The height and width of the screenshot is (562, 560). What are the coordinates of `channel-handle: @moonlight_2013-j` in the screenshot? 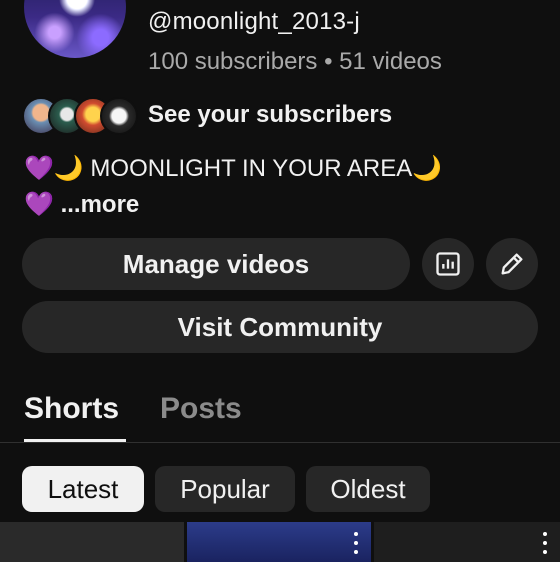 It's located at (254, 21).